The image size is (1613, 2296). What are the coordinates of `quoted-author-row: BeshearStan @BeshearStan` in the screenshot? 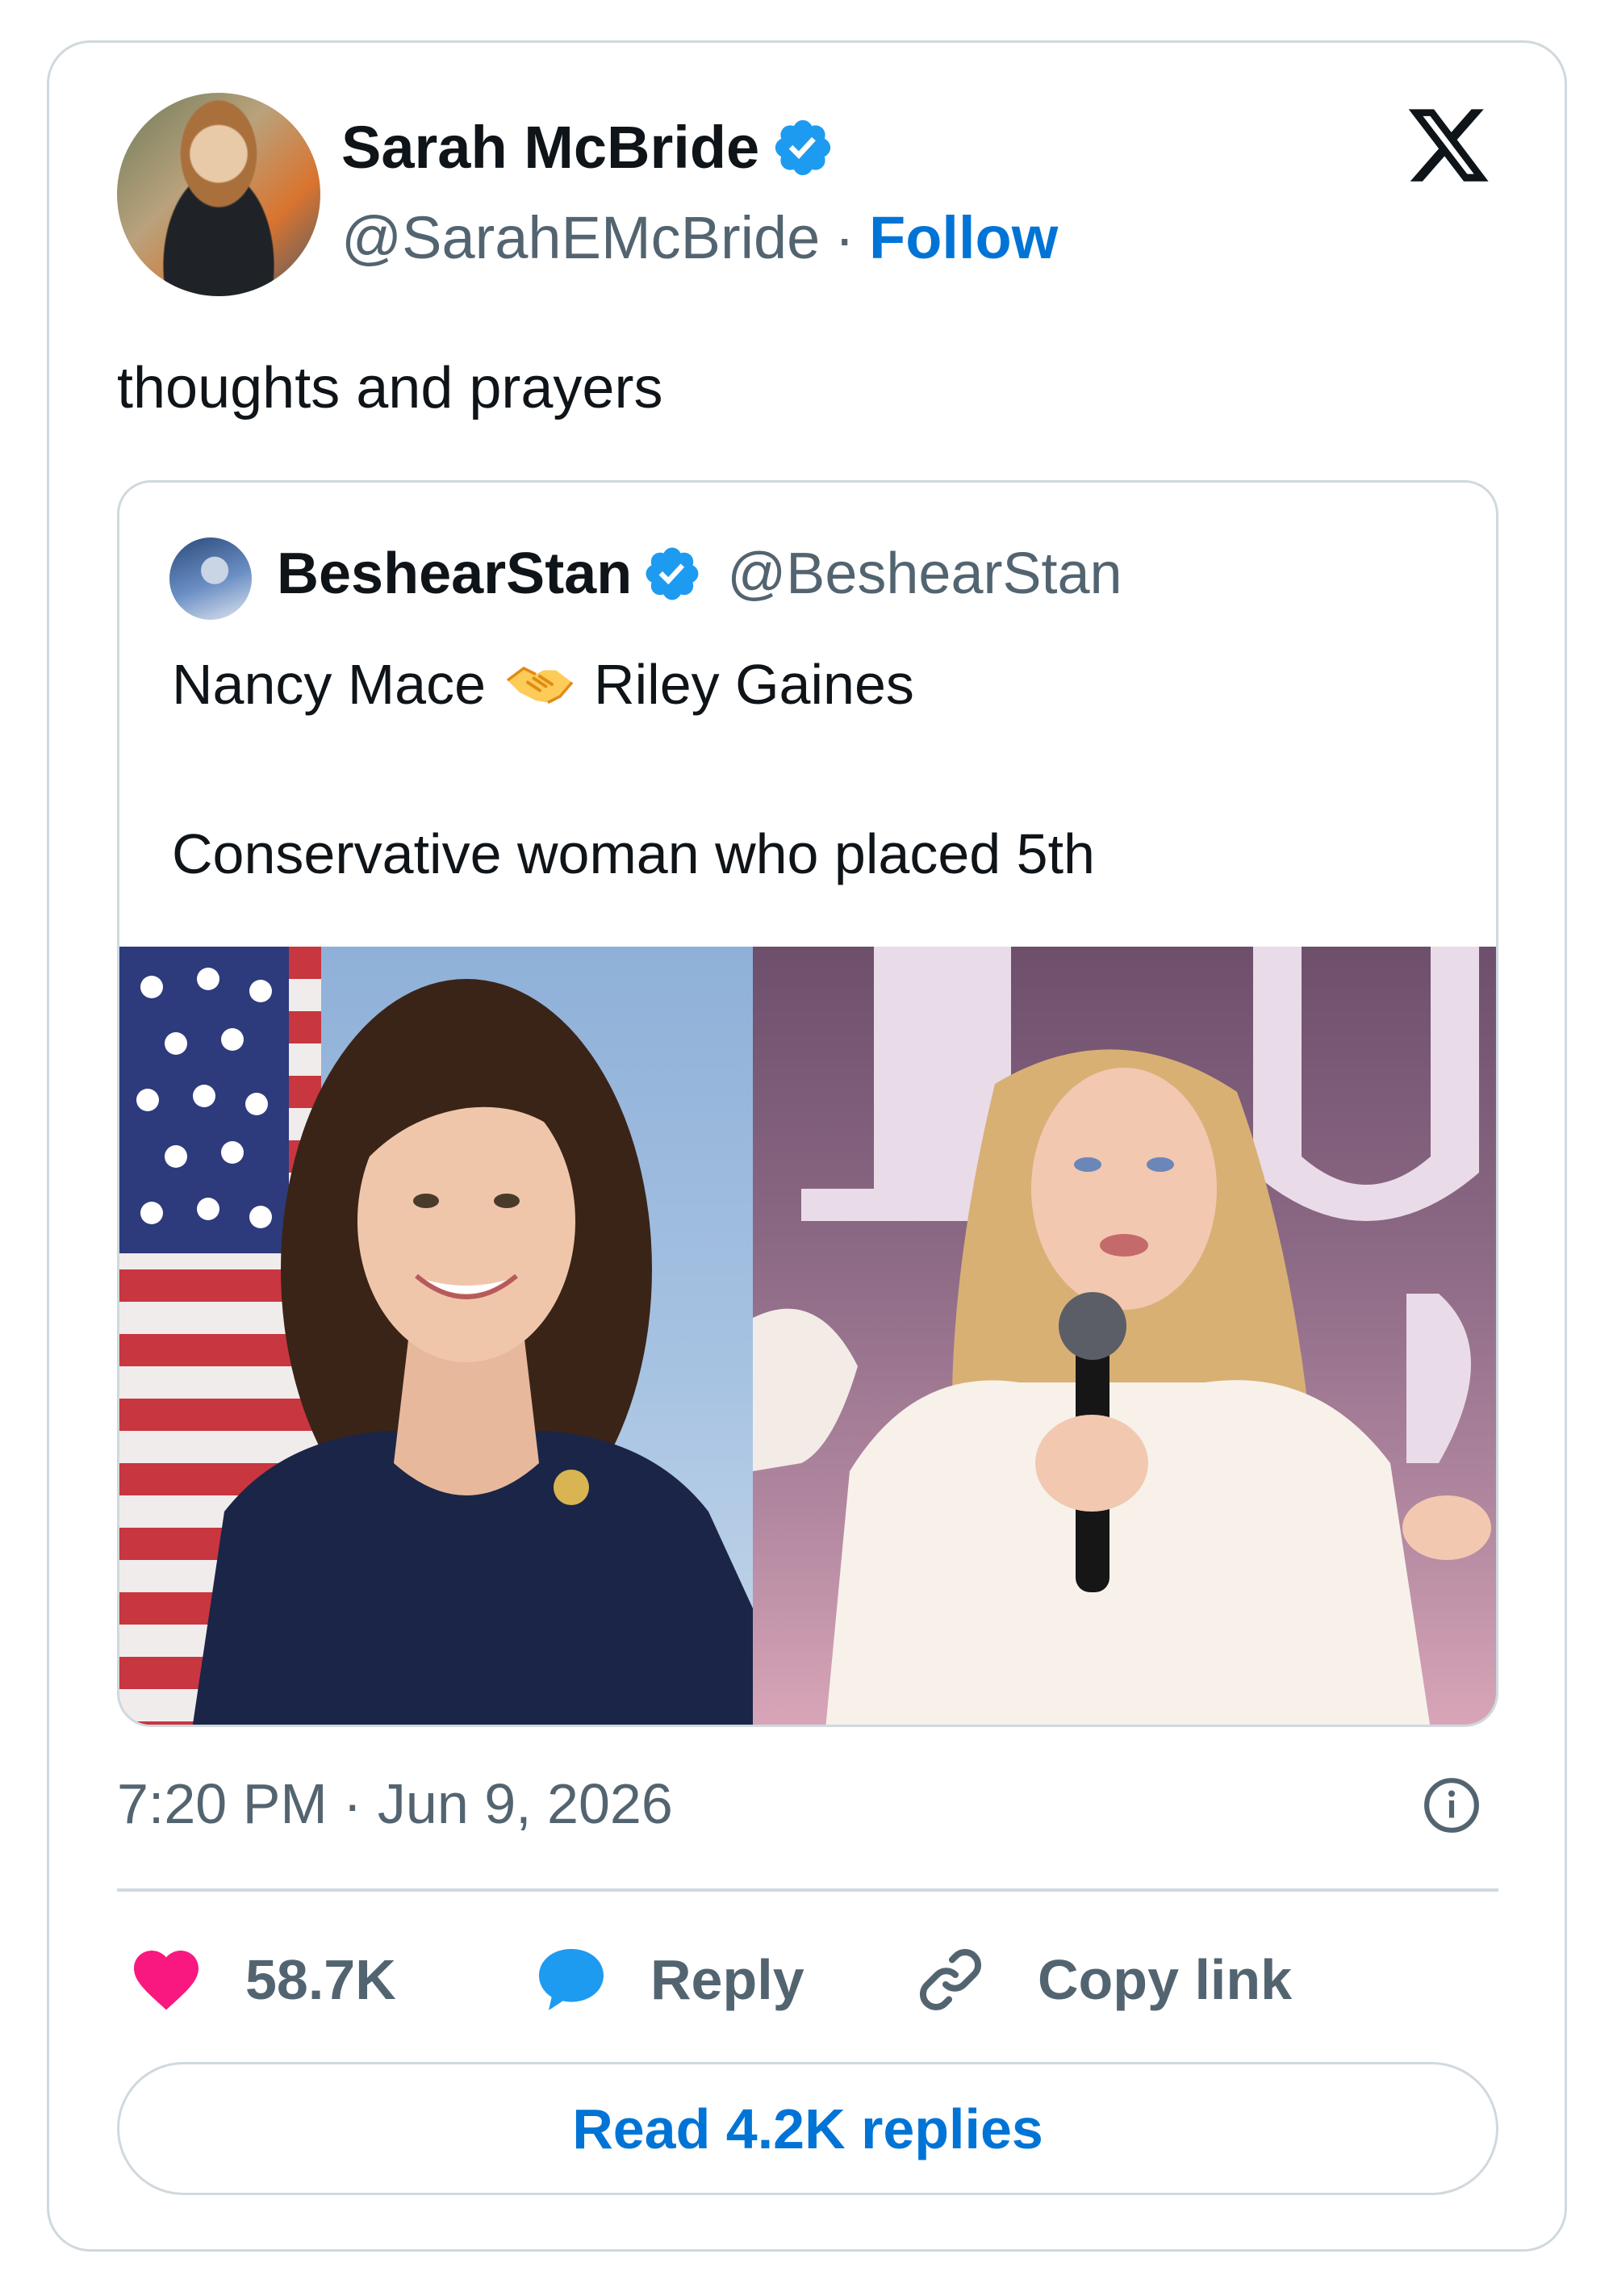 It's located at (699, 574).